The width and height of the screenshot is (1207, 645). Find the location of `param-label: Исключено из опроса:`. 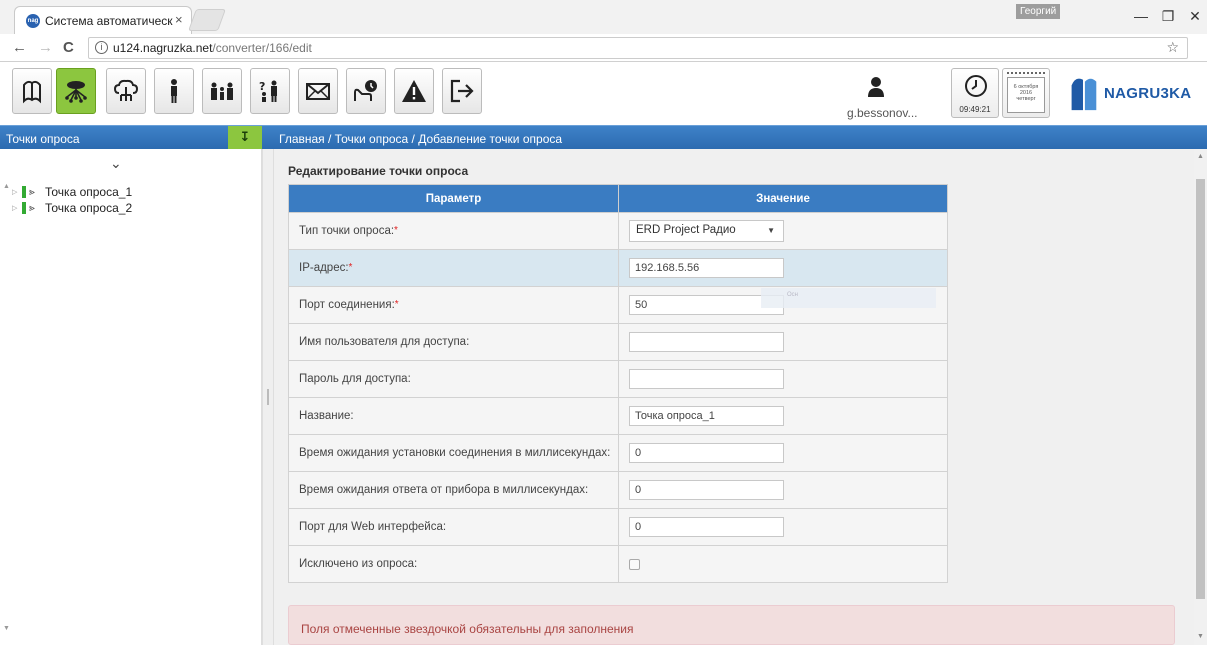

param-label: Исключено из опроса: is located at coordinates (358, 564).